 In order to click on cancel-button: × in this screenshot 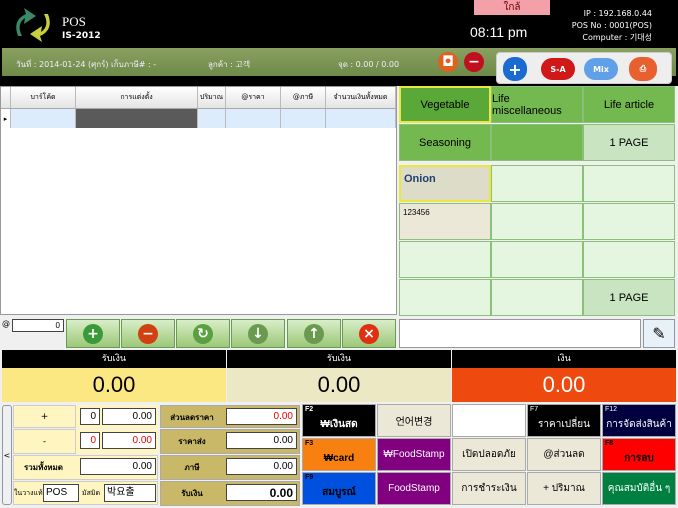, I will do `click(369, 333)`.